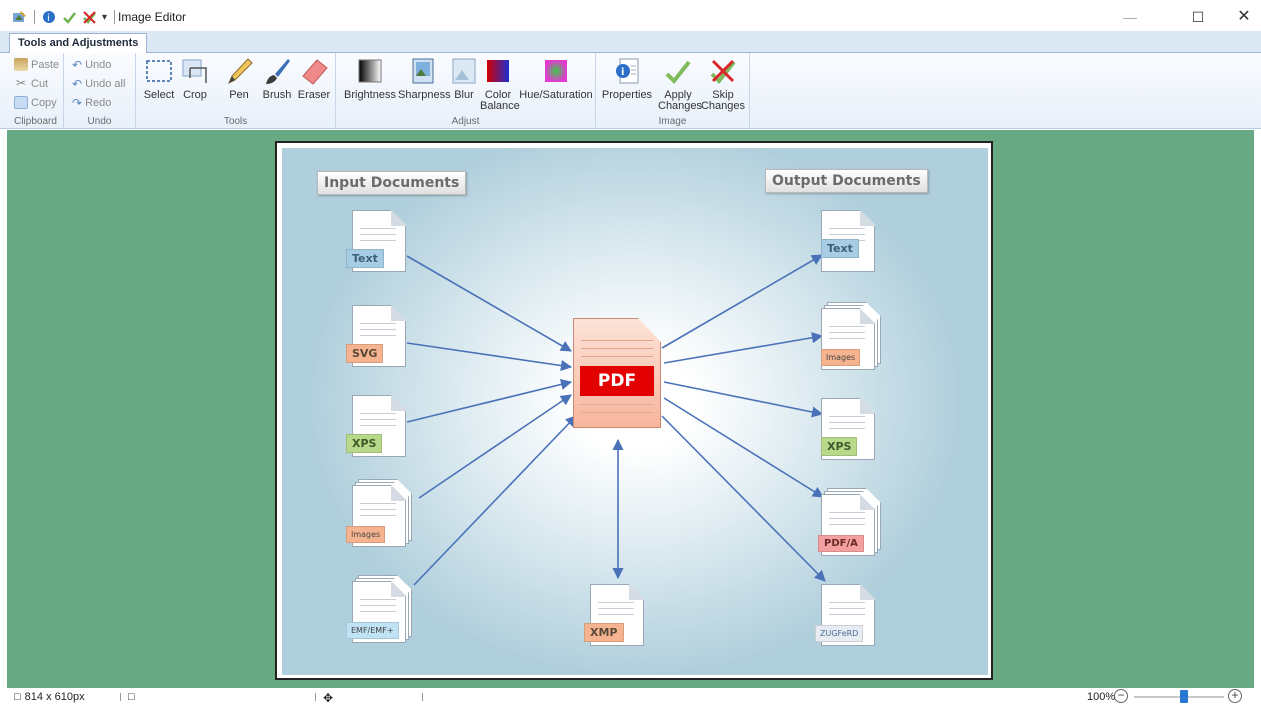 The width and height of the screenshot is (1261, 706). Describe the element at coordinates (89, 17) in the screenshot. I see `skip-changes-icon` at that location.